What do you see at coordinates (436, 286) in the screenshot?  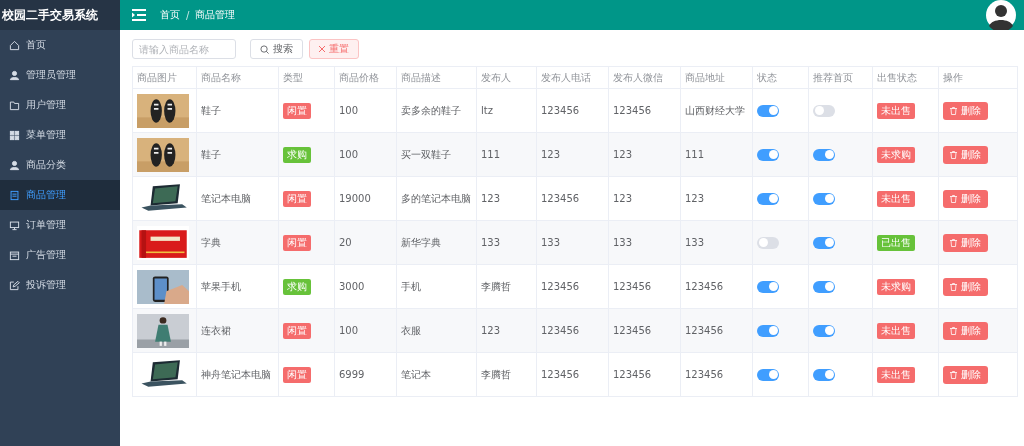 I see `table-cell: 手机` at bounding box center [436, 286].